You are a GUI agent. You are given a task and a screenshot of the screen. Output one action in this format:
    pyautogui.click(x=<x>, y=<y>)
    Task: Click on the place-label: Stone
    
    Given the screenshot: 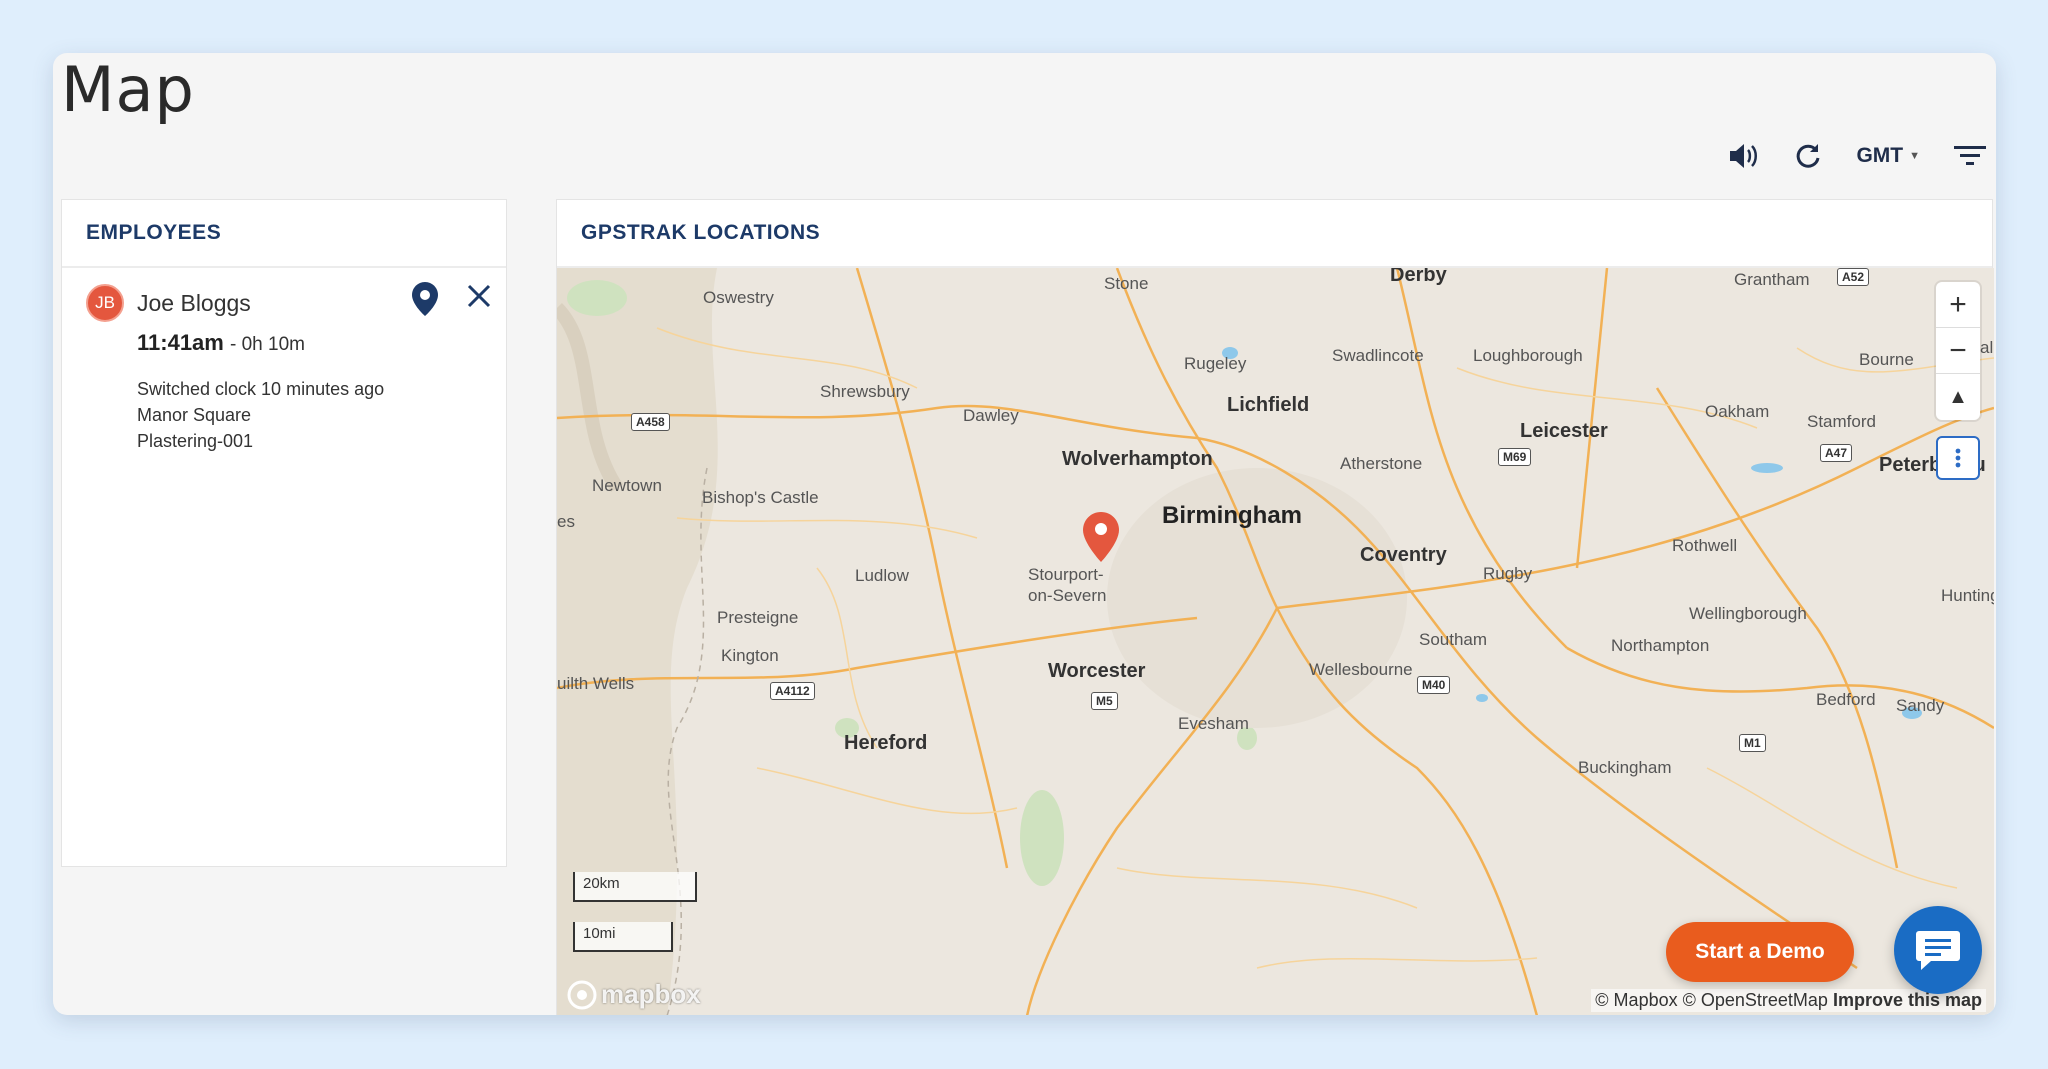 What is the action you would take?
    pyautogui.click(x=1126, y=283)
    